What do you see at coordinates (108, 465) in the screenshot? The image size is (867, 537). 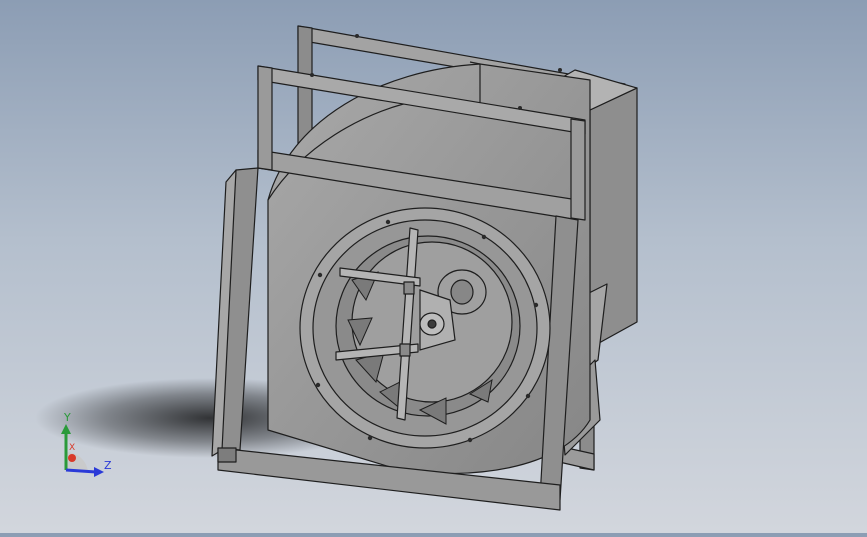 I see `z-axis-label: Z` at bounding box center [108, 465].